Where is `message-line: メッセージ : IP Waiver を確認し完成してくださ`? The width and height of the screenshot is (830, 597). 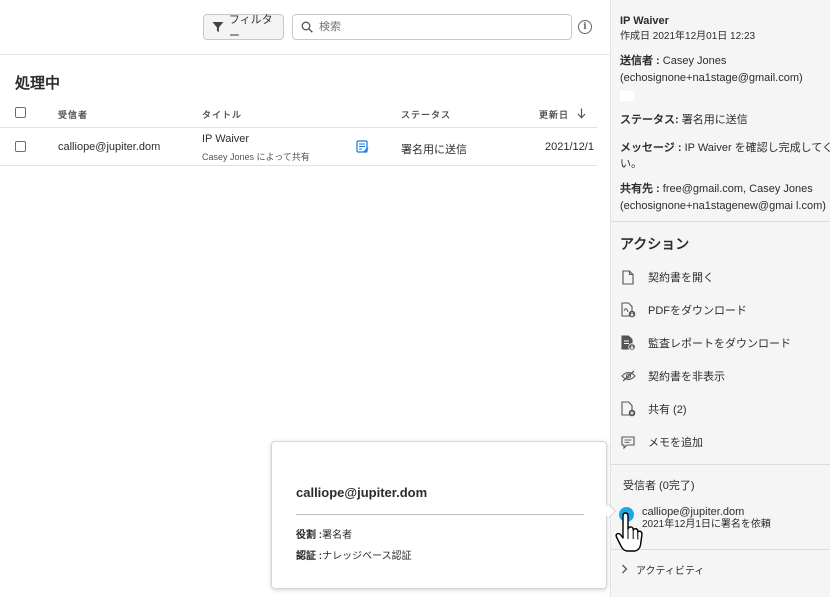
message-line: メッセージ : IP Waiver を確認し完成してくださ is located at coordinates (725, 148).